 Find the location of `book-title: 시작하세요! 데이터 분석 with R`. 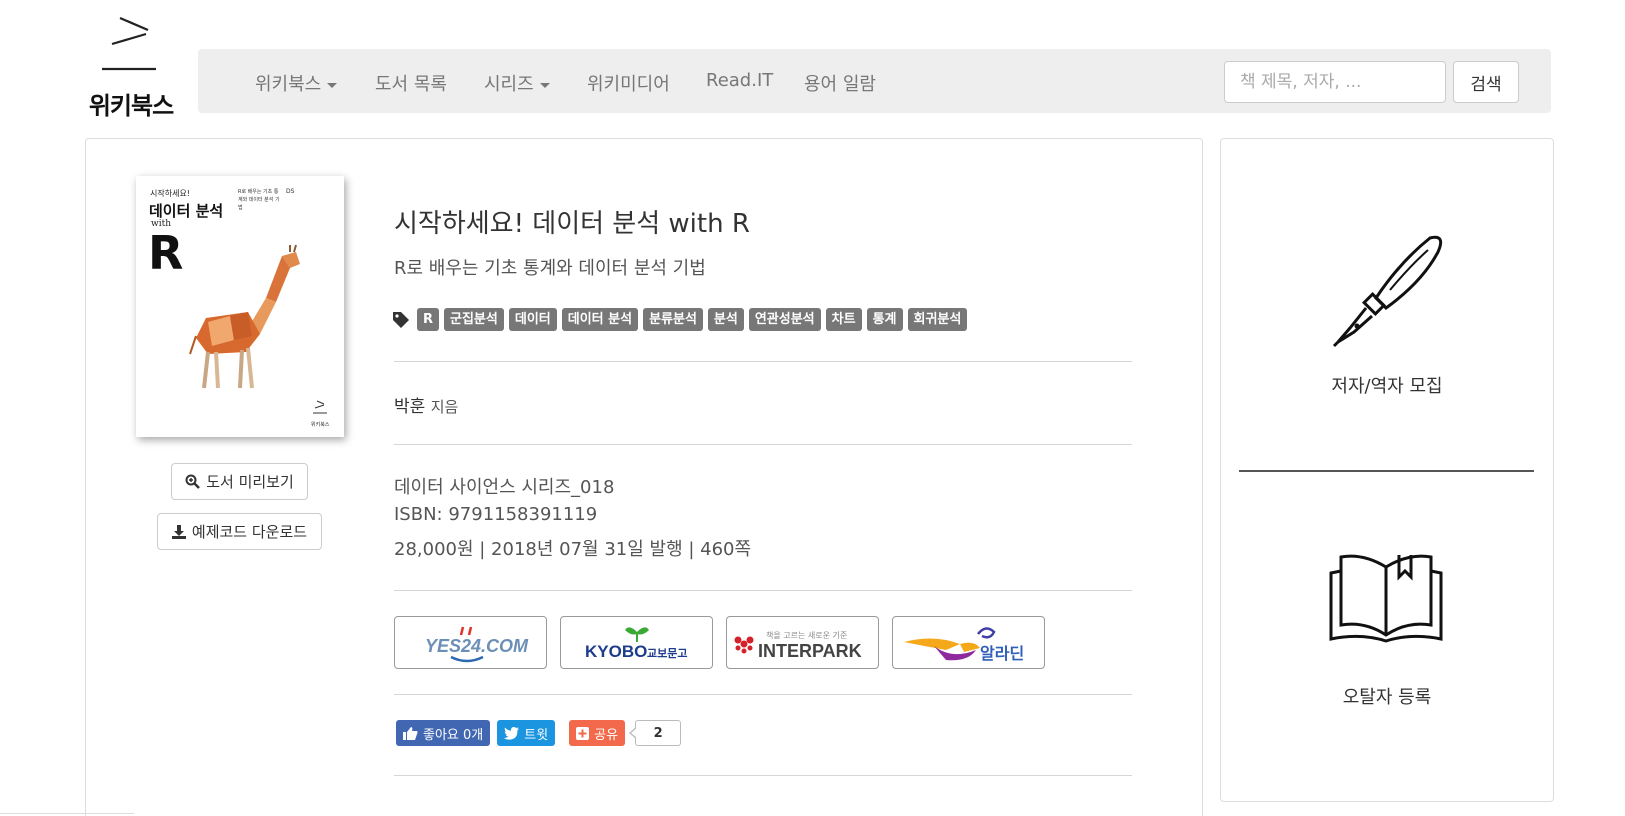

book-title: 시작하세요! 데이터 분석 with R is located at coordinates (572, 224).